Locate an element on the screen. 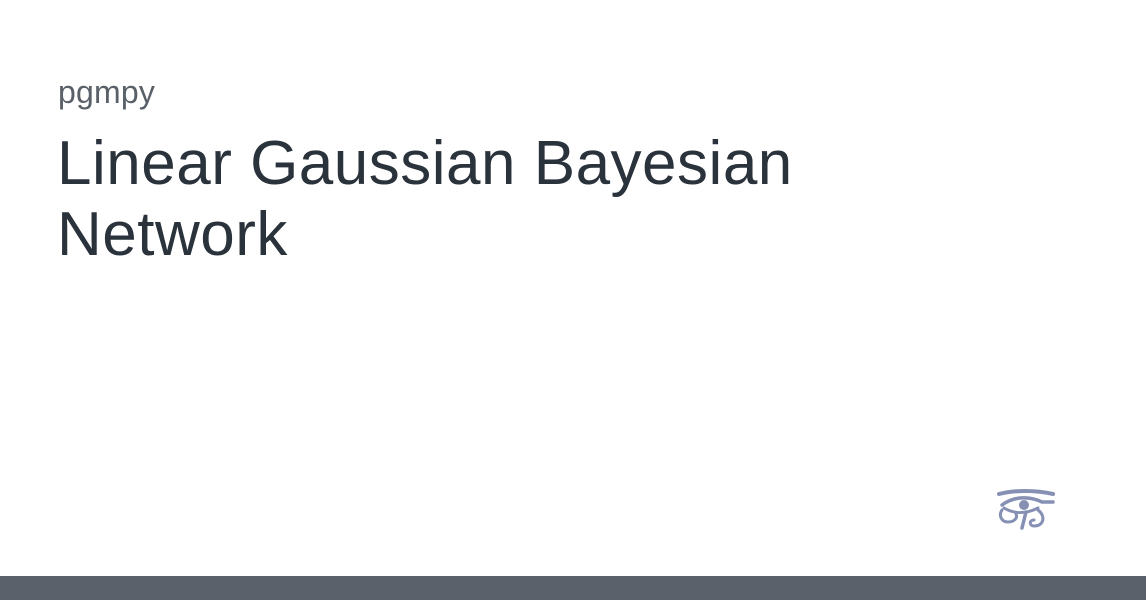 This screenshot has height=600, width=1146. eye-of-horus-icon is located at coordinates (1026, 509).